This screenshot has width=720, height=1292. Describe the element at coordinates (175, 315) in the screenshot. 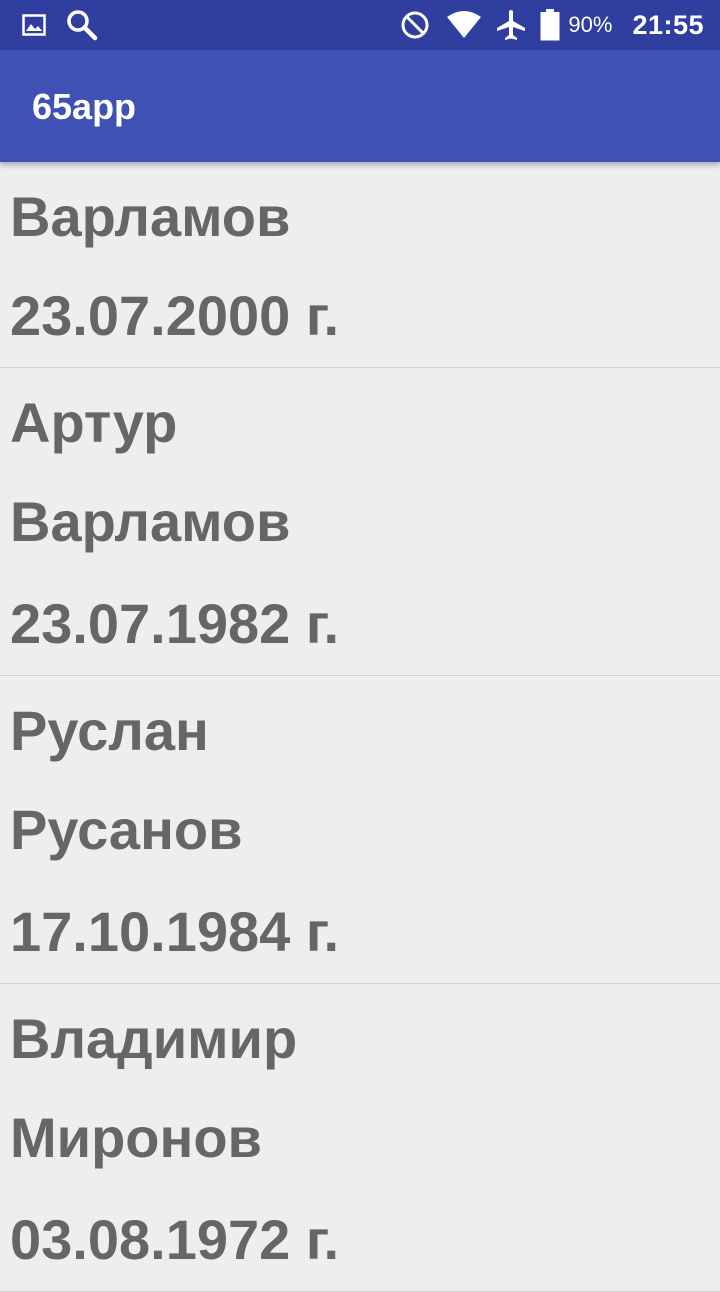

I see `item-line: 23.07.2000 г.` at that location.